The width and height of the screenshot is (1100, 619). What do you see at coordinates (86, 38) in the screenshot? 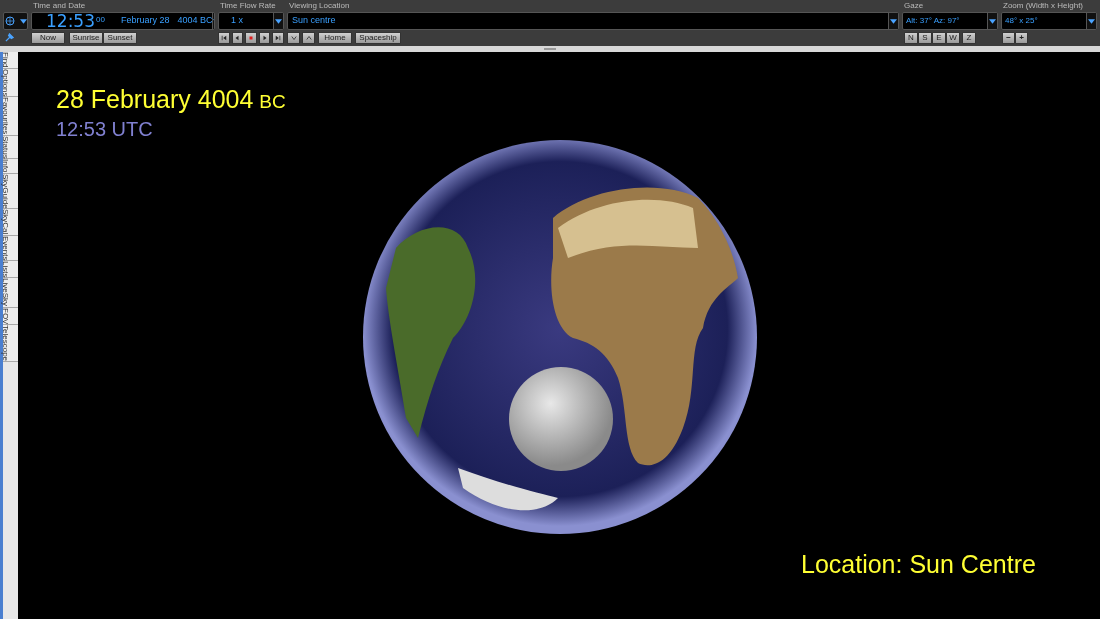
I see `toolbar-button: Sunrise` at bounding box center [86, 38].